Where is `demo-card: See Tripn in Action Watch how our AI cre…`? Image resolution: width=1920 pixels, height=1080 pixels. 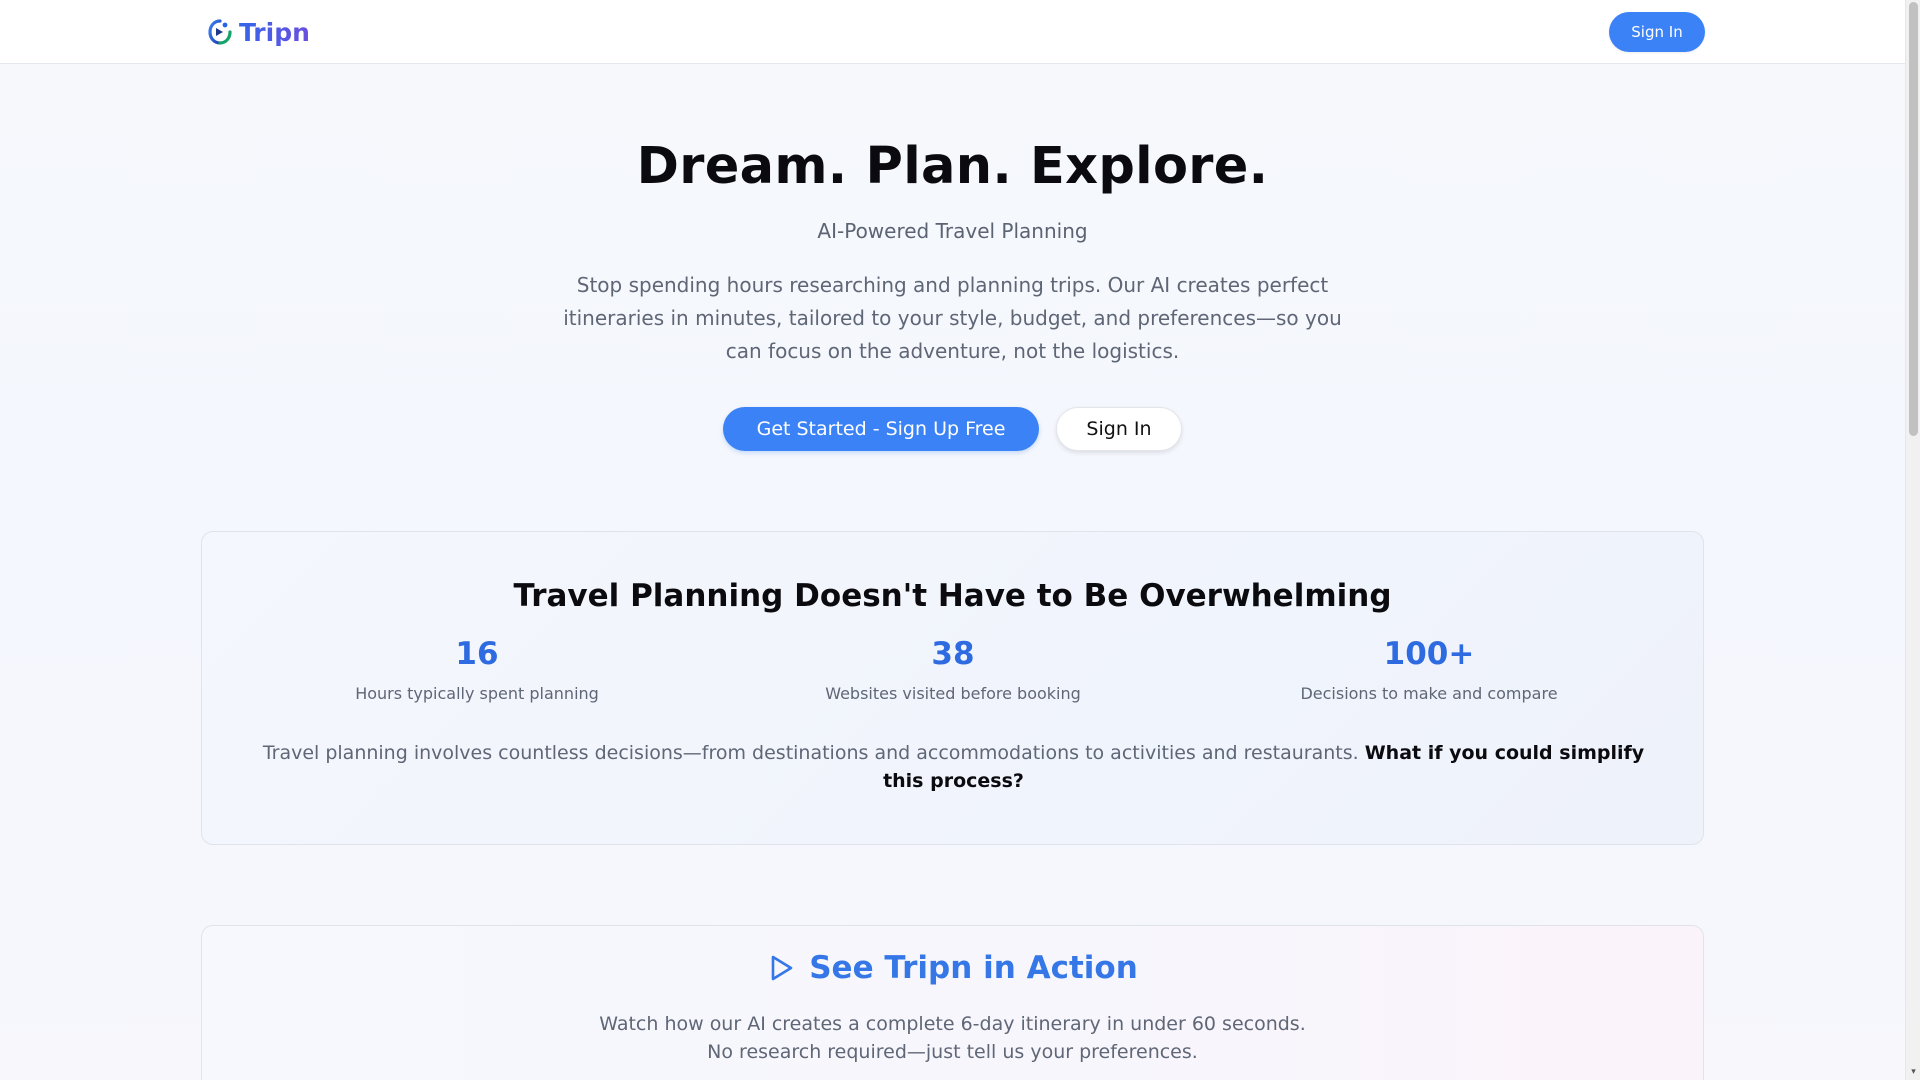
demo-card: See Tripn in Action Watch how our AI cre… is located at coordinates (952, 1002).